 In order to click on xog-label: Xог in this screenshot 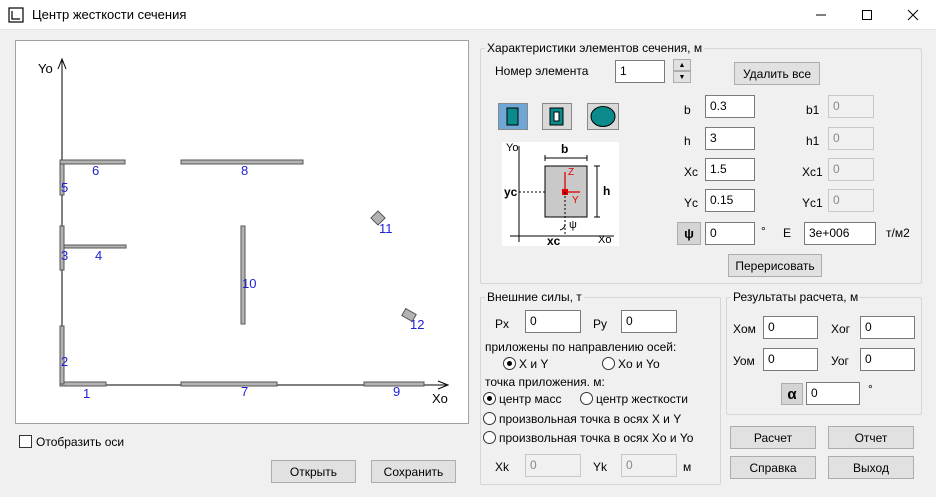, I will do `click(841, 329)`.